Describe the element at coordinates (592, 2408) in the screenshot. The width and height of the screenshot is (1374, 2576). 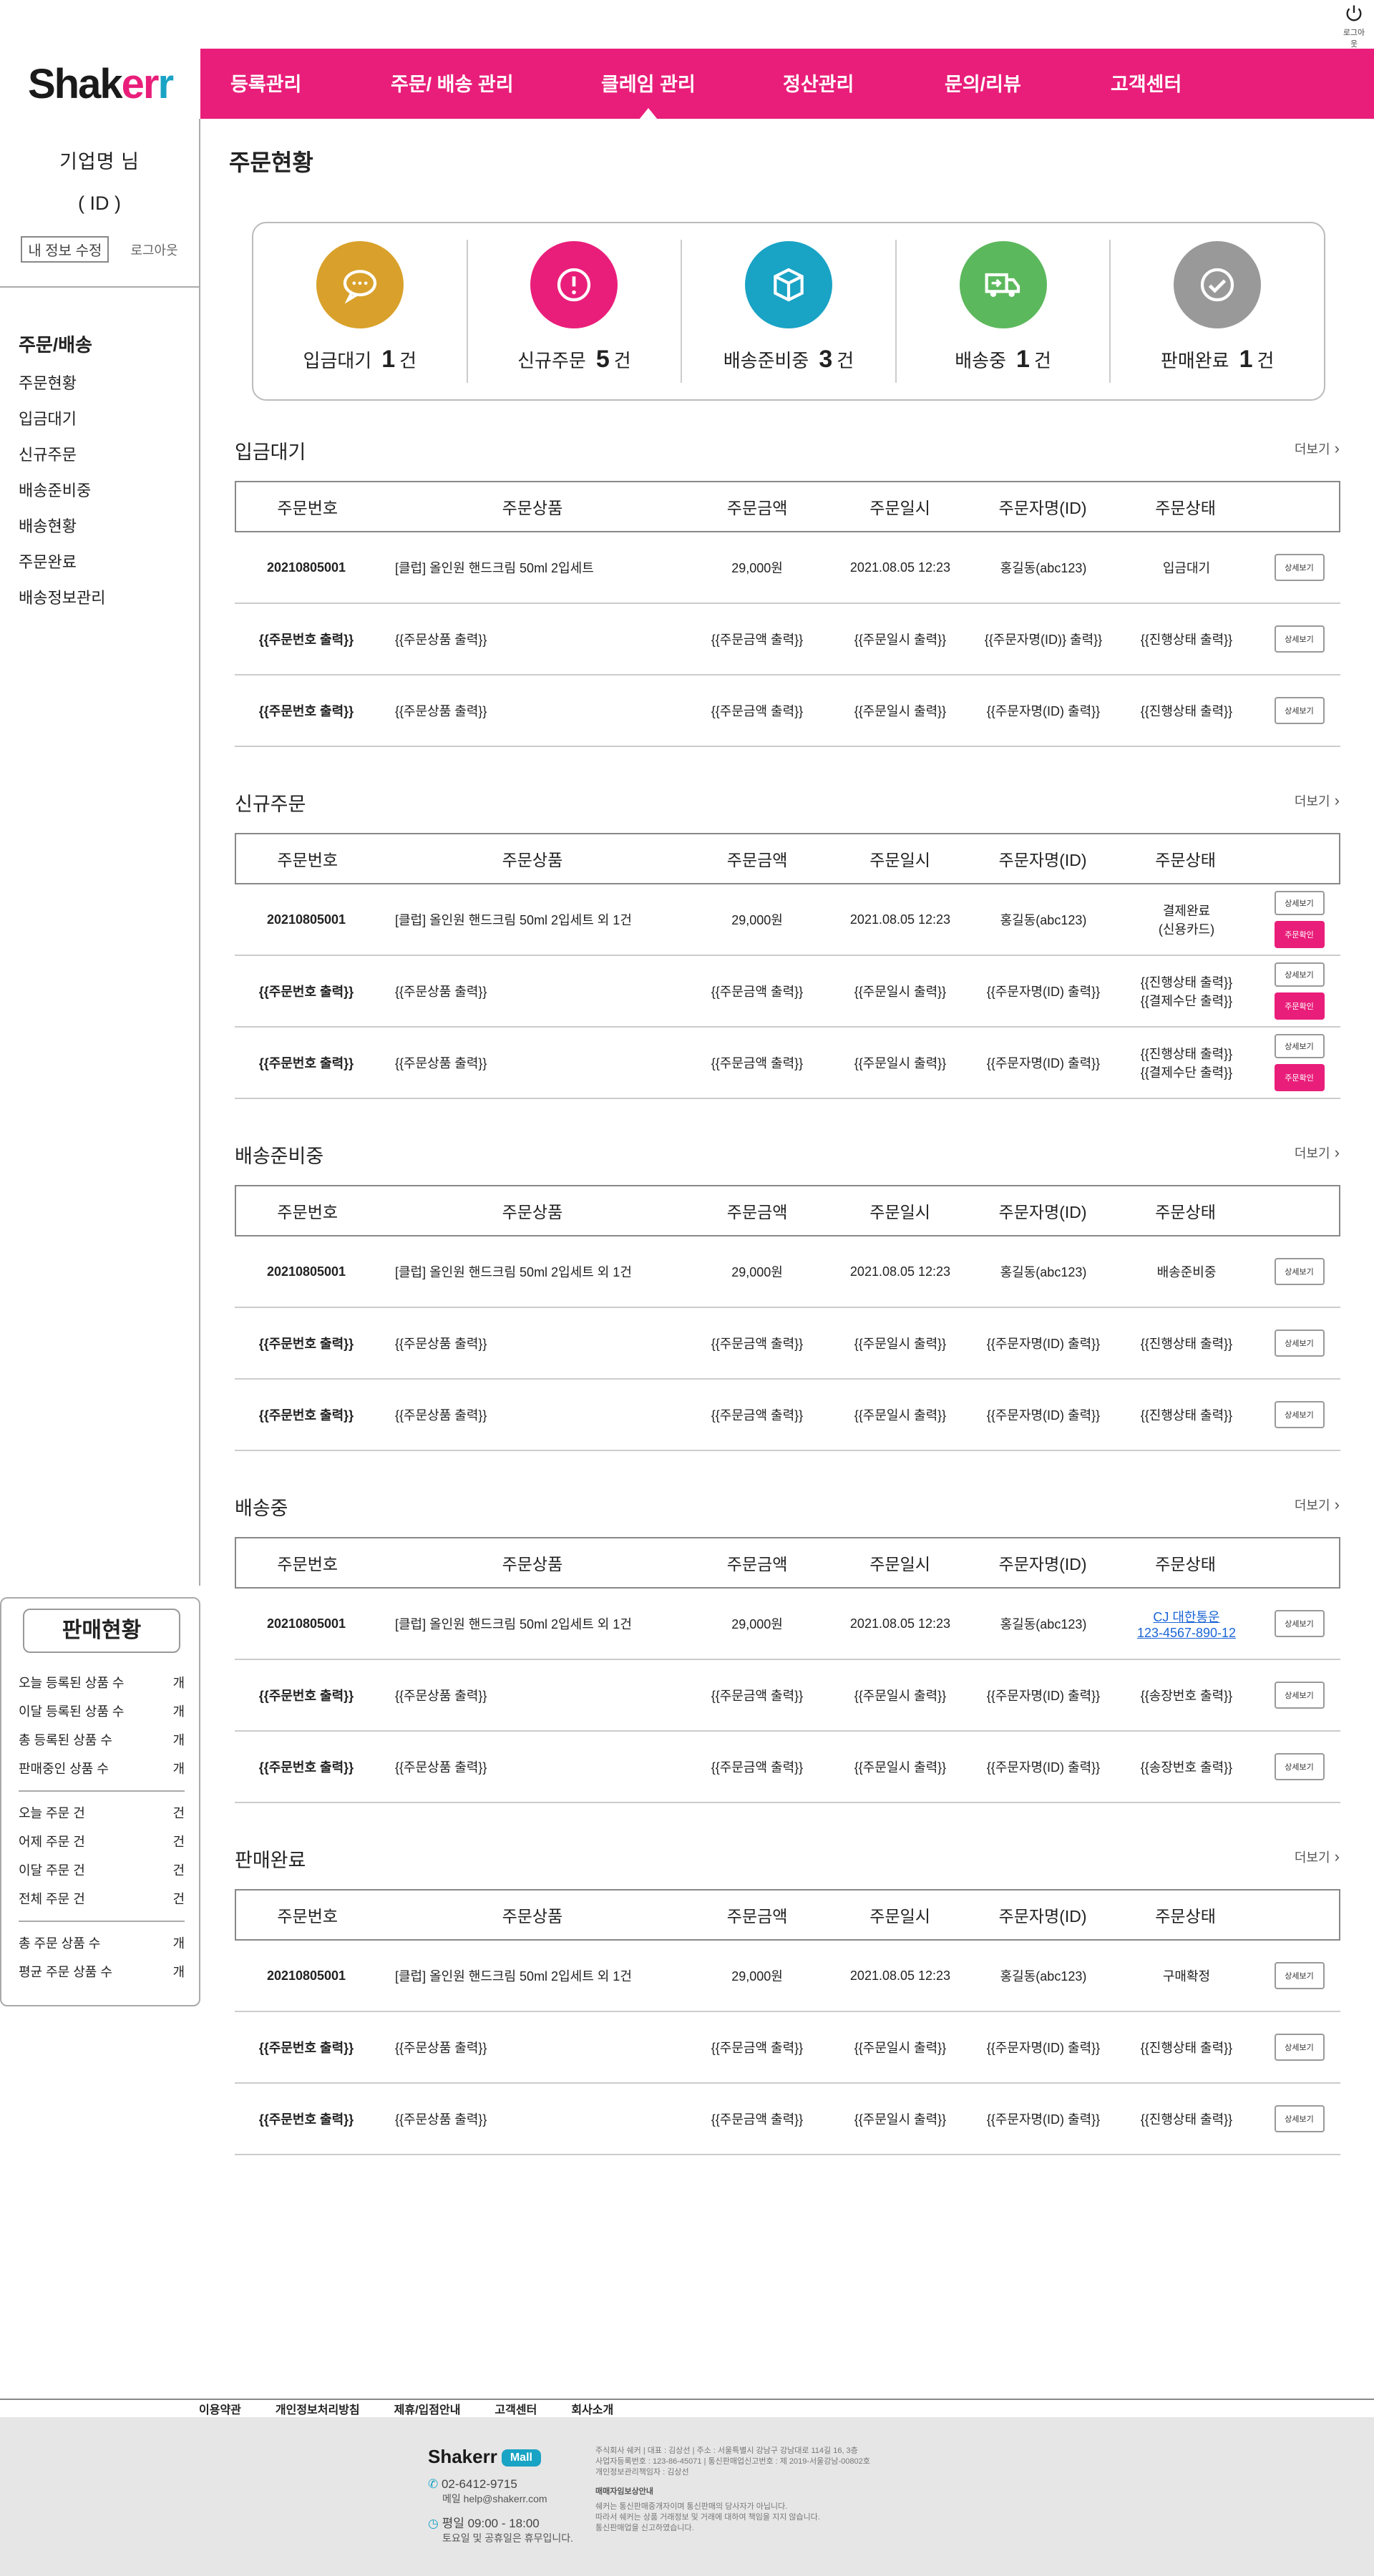
I see `footer-link-about: 회사소개` at that location.